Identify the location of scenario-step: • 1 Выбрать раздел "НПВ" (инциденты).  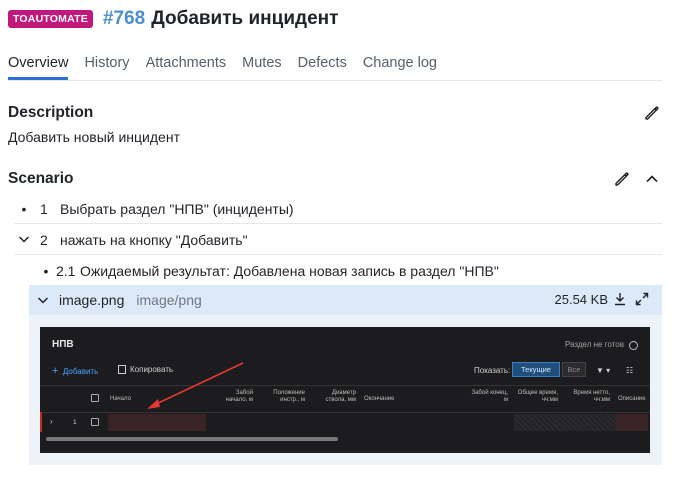
(338, 209).